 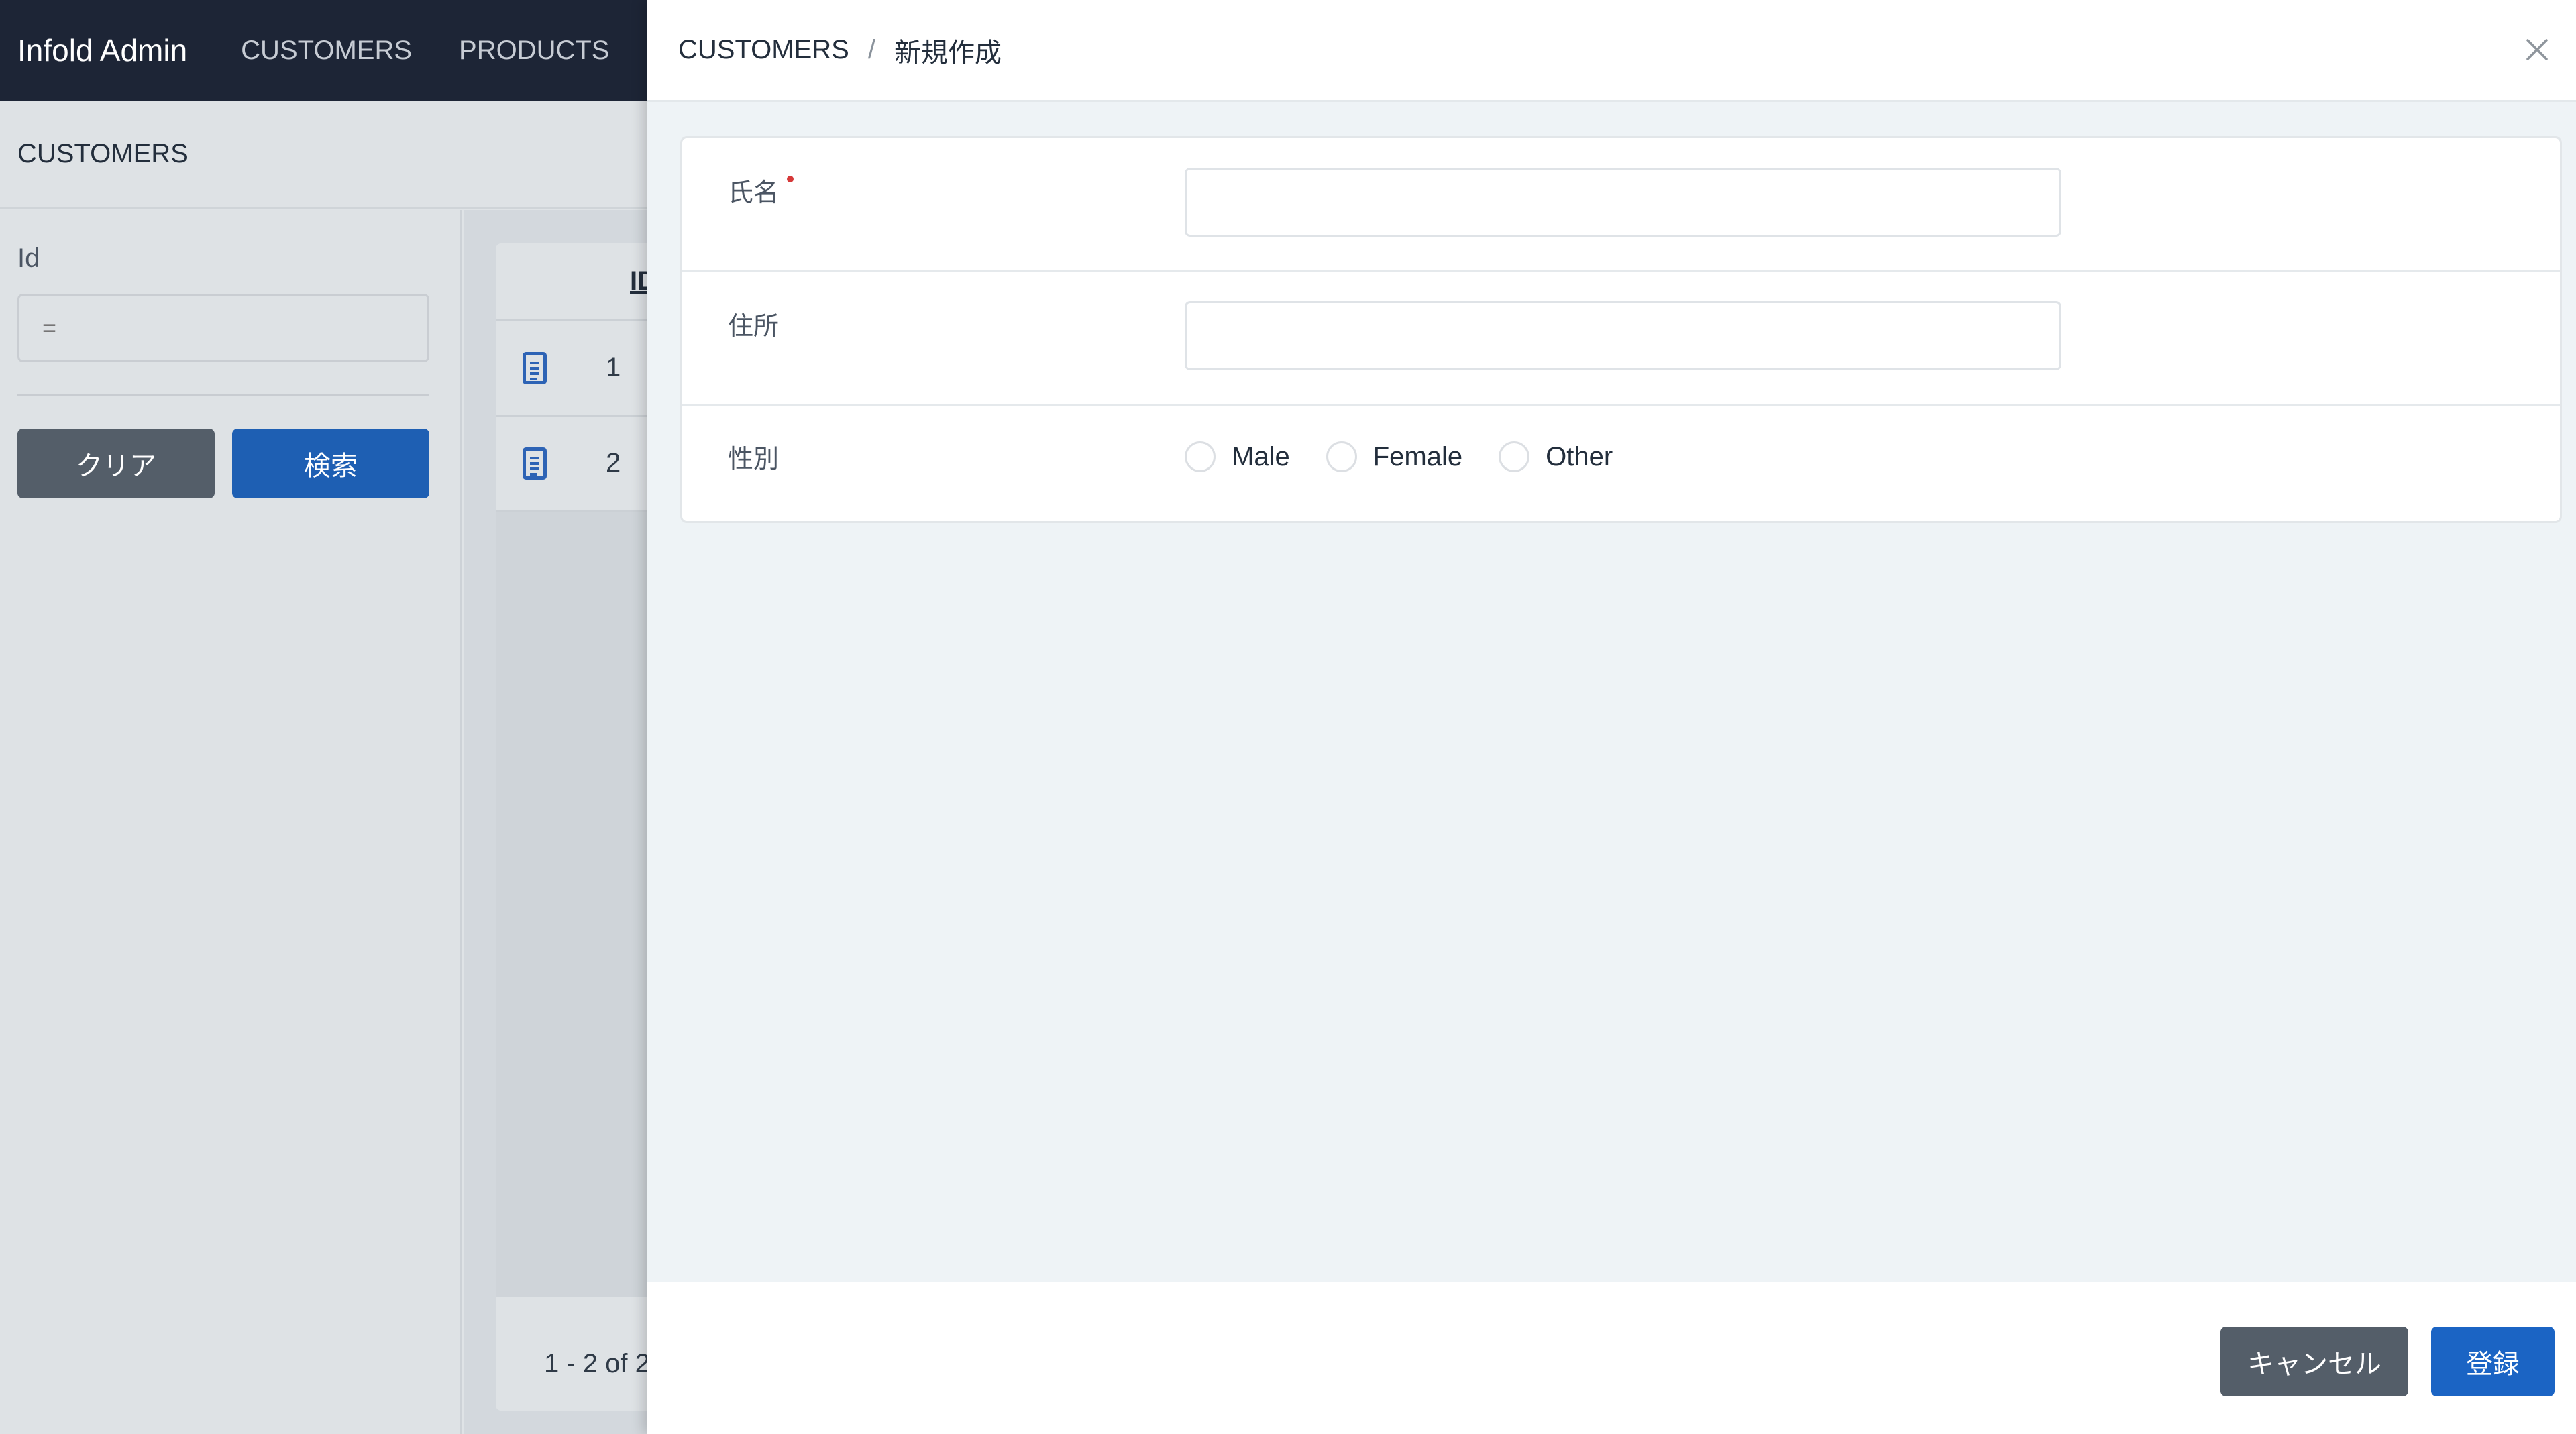 What do you see at coordinates (534, 51) in the screenshot?
I see `nav-link-products: PRODUCTS` at bounding box center [534, 51].